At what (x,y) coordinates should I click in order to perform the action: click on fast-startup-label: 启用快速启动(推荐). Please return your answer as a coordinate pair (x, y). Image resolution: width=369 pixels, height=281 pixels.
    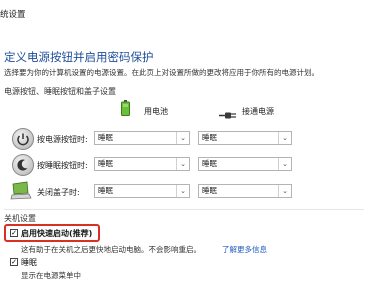
    Looking at the image, I should click on (57, 233).